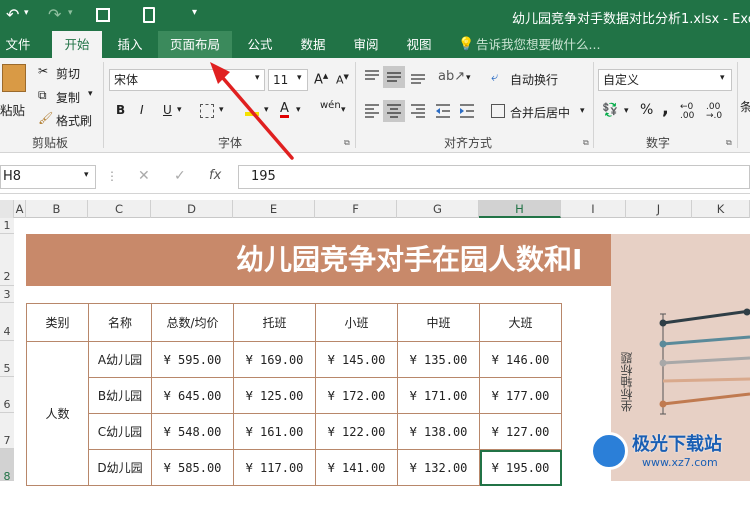 The height and width of the screenshot is (505, 750). Describe the element at coordinates (57, 209) in the screenshot. I see `column-header: B` at that location.